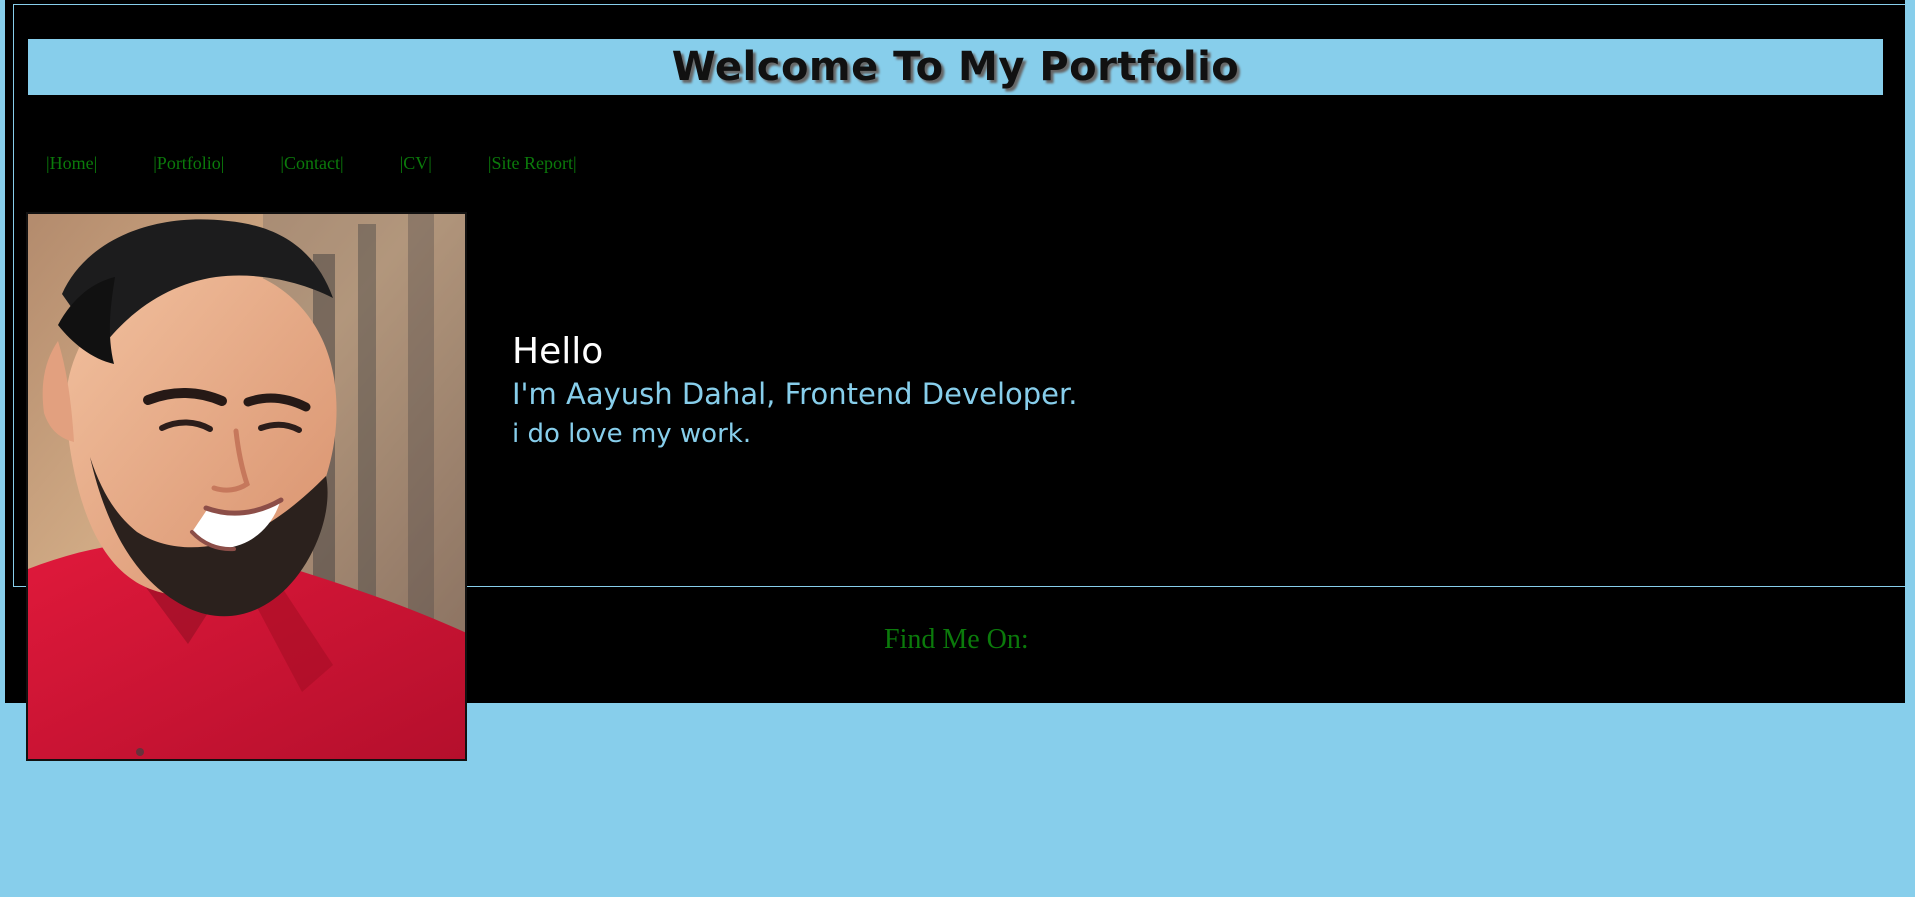 The height and width of the screenshot is (897, 1915). I want to click on profile-photo-illustration, so click(246, 486).